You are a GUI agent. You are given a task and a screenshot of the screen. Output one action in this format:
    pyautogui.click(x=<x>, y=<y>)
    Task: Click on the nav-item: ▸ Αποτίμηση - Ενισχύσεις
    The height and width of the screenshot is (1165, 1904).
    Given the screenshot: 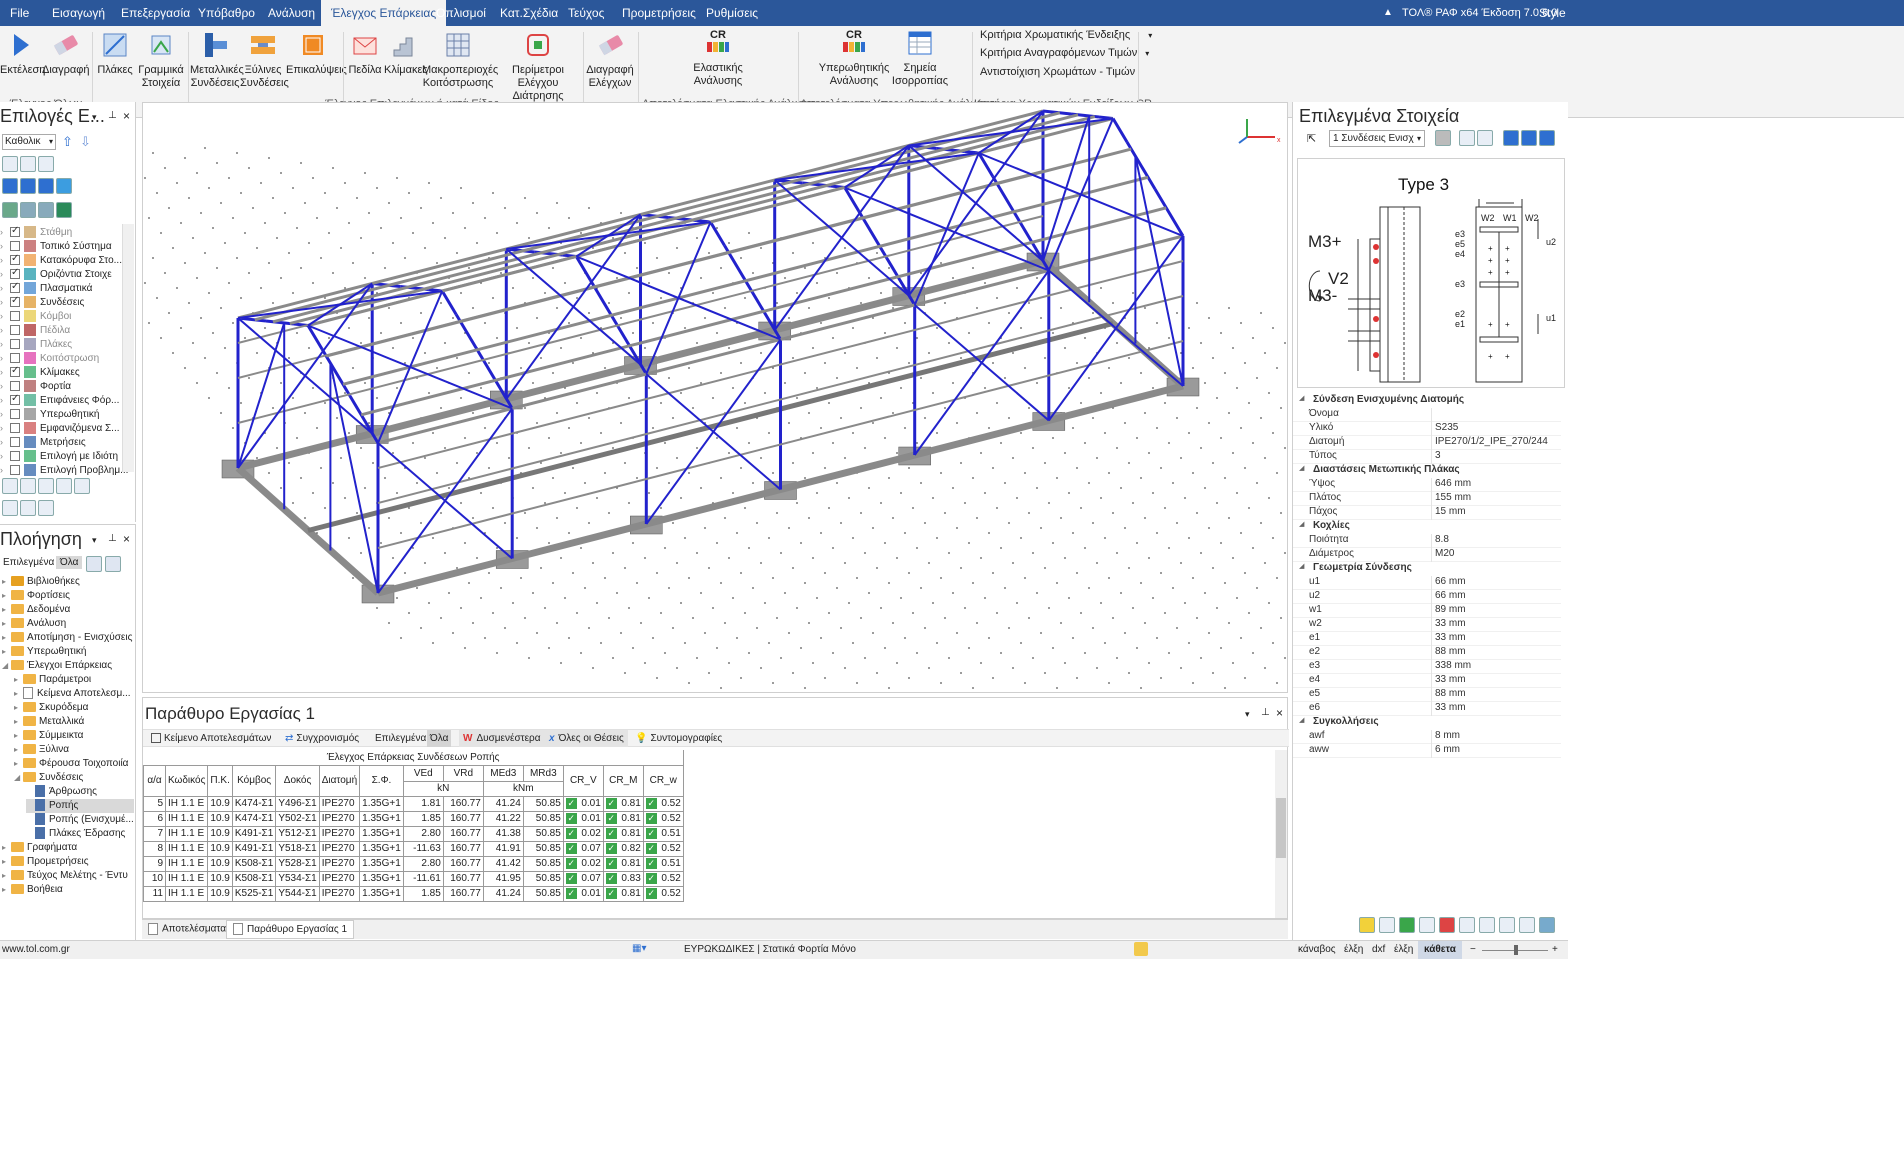 What is the action you would take?
    pyautogui.click(x=67, y=638)
    